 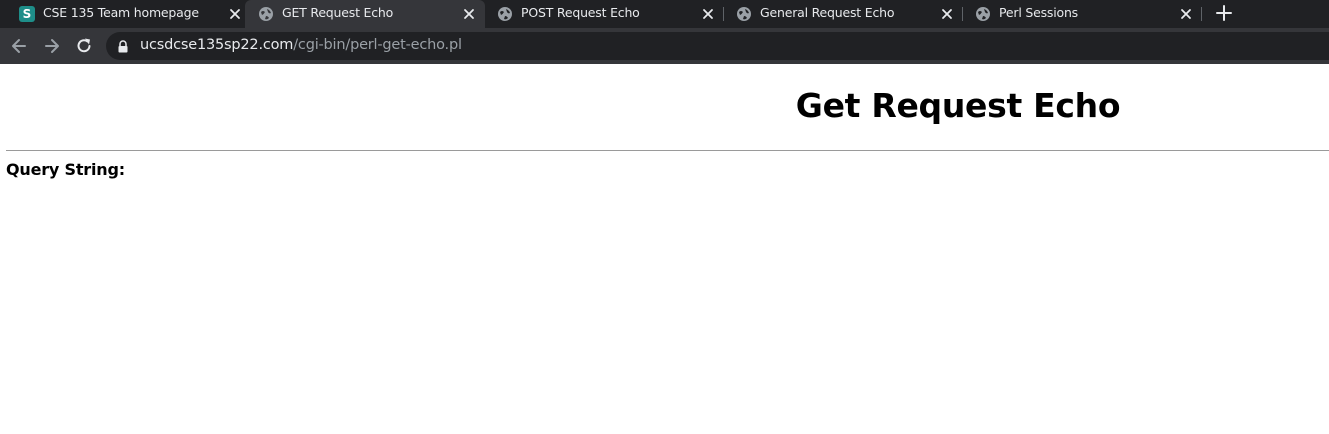 What do you see at coordinates (65, 169) in the screenshot?
I see `query-string-label: Query String:` at bounding box center [65, 169].